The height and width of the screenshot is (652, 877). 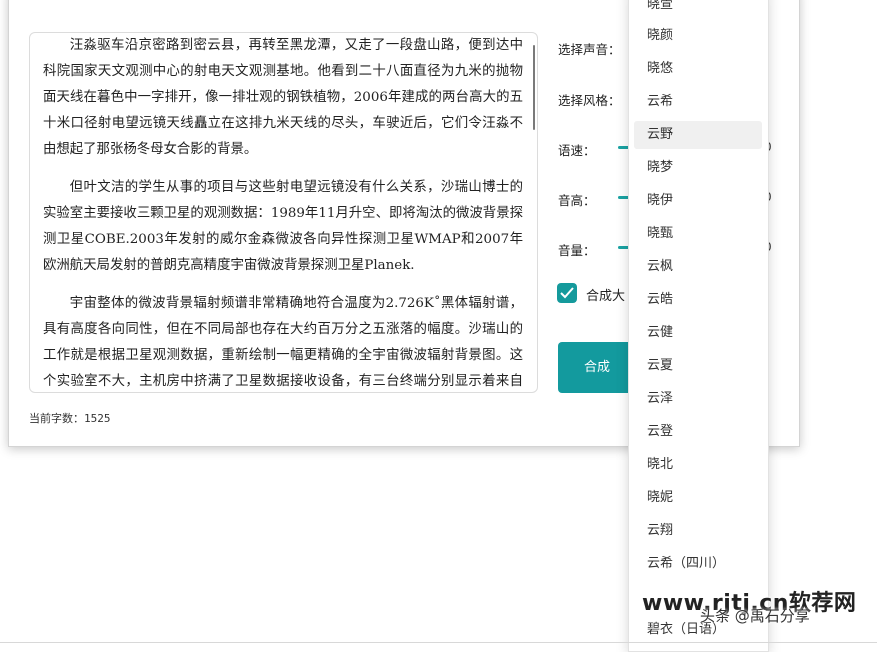 I want to click on voice-option: 晓梦, so click(x=698, y=168).